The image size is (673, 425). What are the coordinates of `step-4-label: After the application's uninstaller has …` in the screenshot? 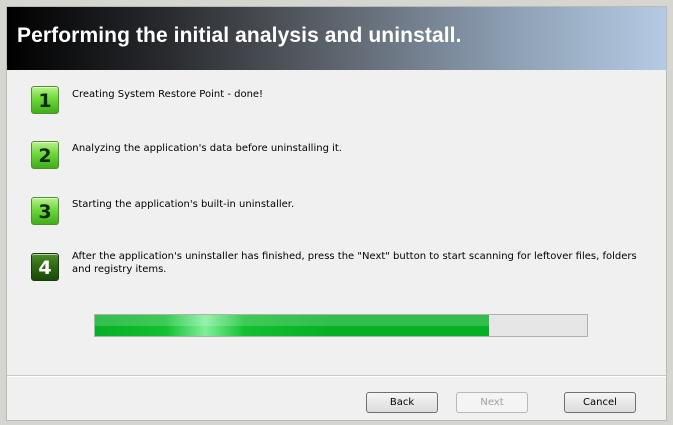 It's located at (354, 263).